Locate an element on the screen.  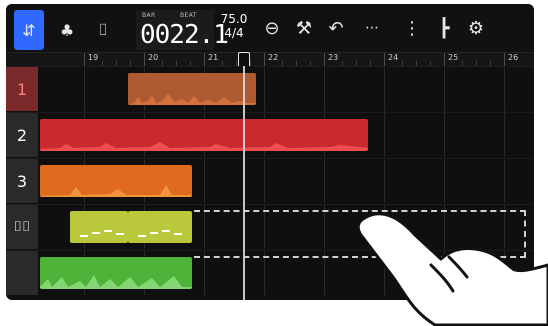
undo-icon: ↶ is located at coordinates (336, 28).